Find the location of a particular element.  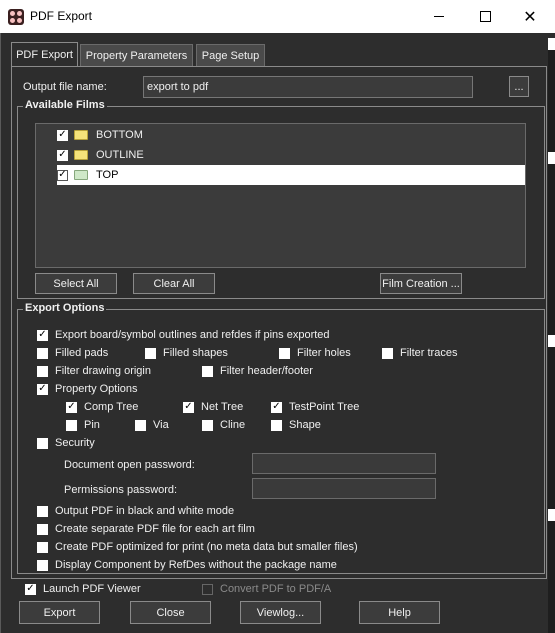

tab-pdf-export: PDF Export is located at coordinates (44, 54).